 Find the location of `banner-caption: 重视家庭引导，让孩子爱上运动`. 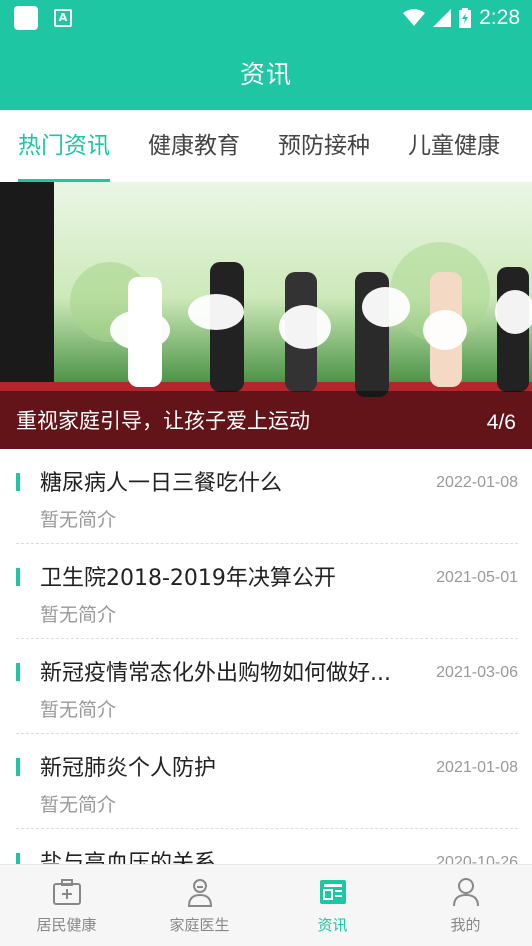

banner-caption: 重视家庭引导，让孩子爱上运动 is located at coordinates (163, 421).